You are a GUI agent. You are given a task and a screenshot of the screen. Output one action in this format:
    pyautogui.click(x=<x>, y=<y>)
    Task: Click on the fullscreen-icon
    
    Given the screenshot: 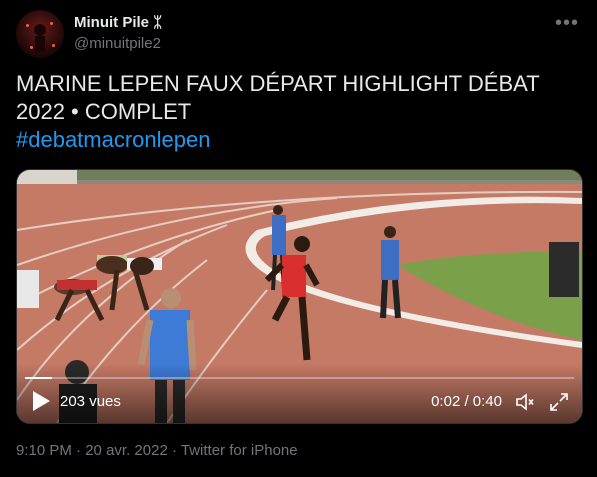 What is the action you would take?
    pyautogui.click(x=559, y=402)
    